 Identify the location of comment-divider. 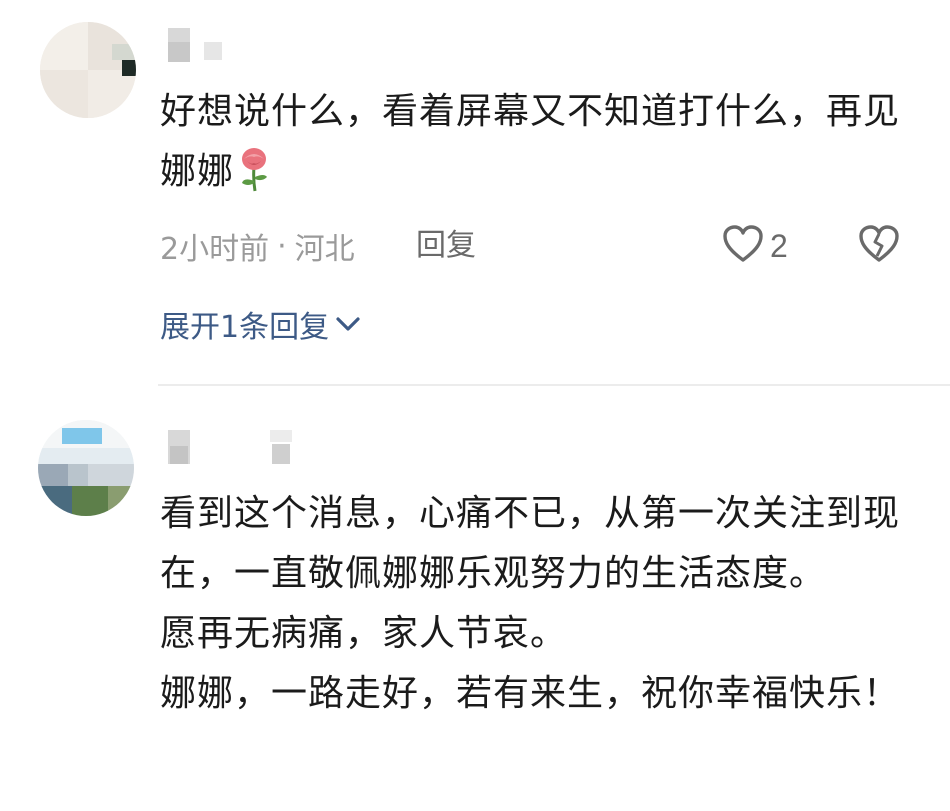
(554, 385).